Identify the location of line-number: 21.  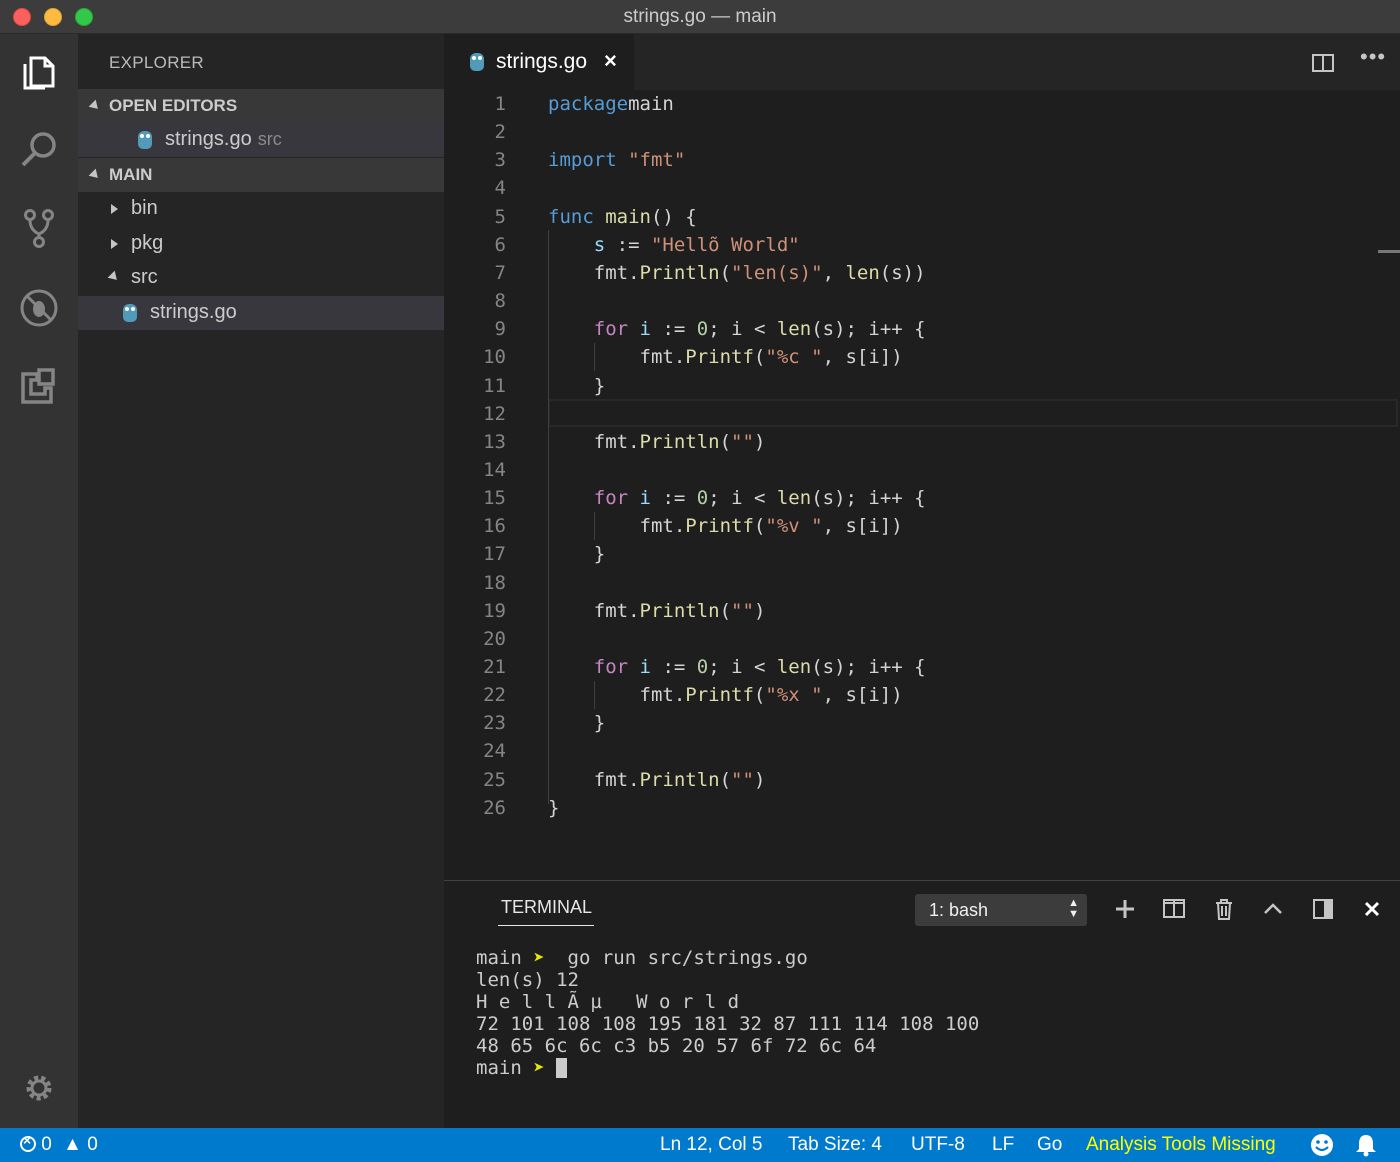
(494, 667).